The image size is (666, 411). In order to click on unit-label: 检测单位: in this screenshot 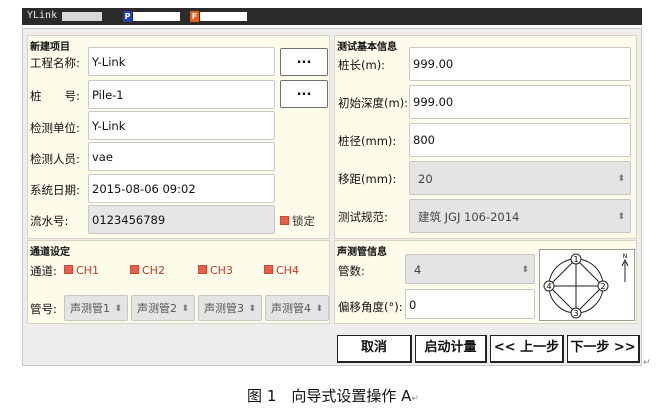, I will do `click(55, 128)`.